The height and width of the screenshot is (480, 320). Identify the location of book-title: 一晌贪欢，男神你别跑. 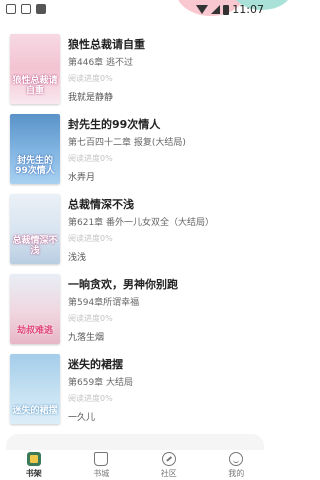
(123, 284).